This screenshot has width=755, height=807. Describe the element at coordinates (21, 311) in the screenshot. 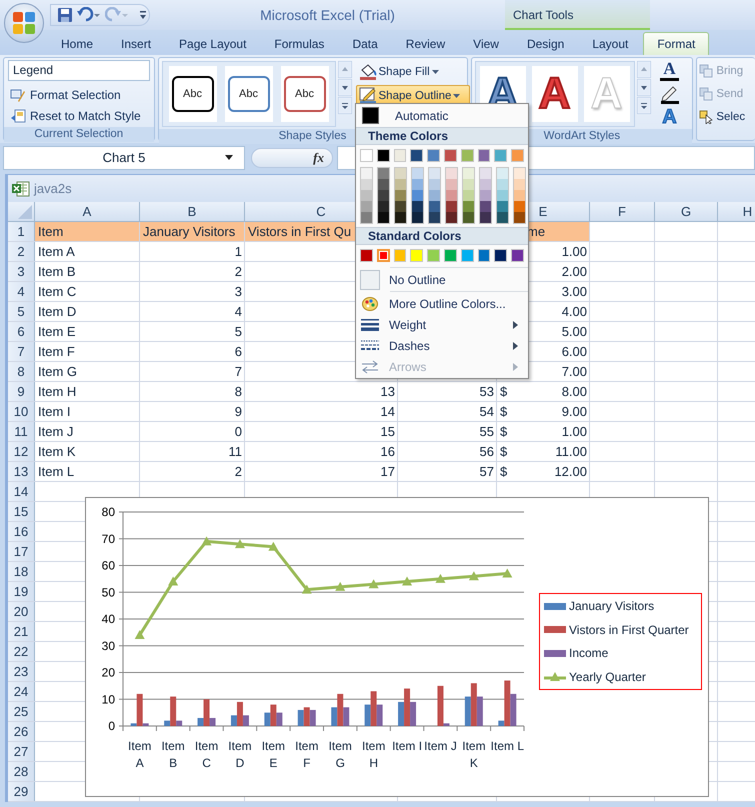

I see `row-header: 5` at that location.